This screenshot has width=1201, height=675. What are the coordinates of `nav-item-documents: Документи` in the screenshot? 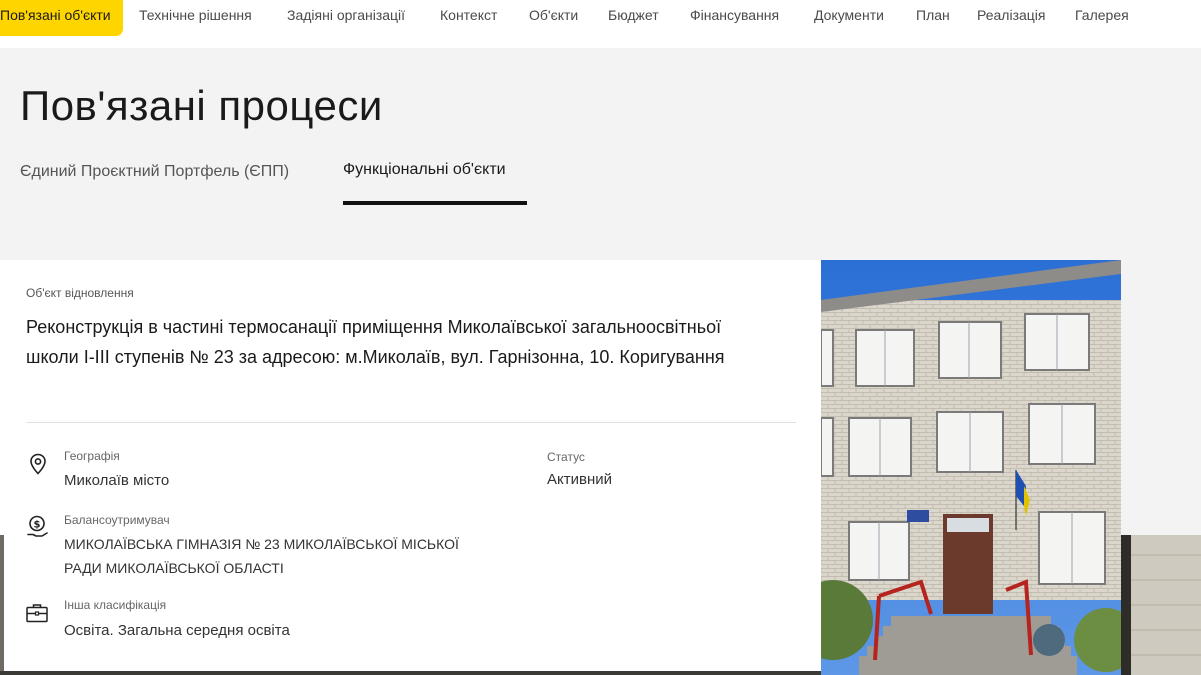 It's located at (849, 18).